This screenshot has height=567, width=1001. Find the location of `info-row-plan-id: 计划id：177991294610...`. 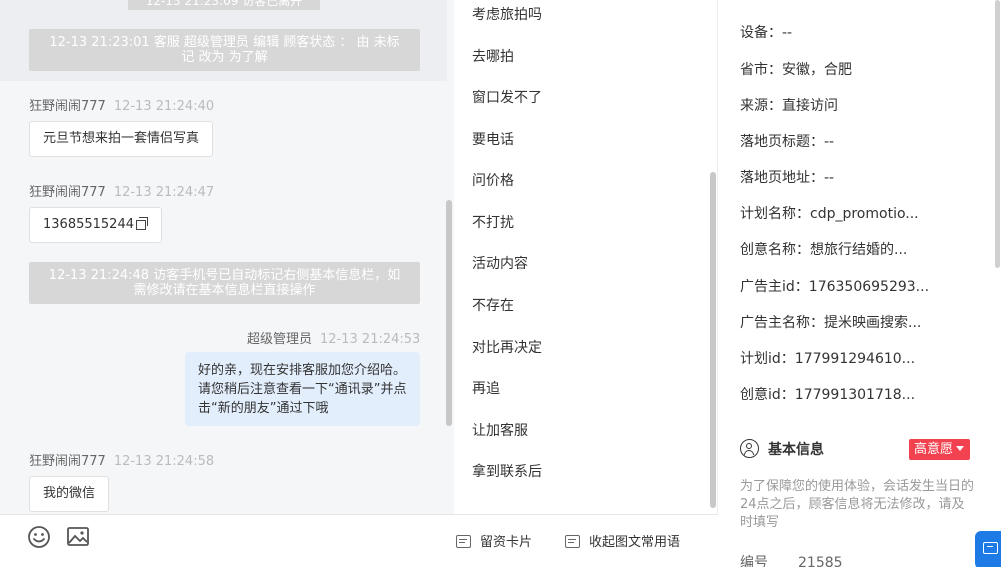

info-row-plan-id: 计划id：177991294610... is located at coordinates (827, 358).